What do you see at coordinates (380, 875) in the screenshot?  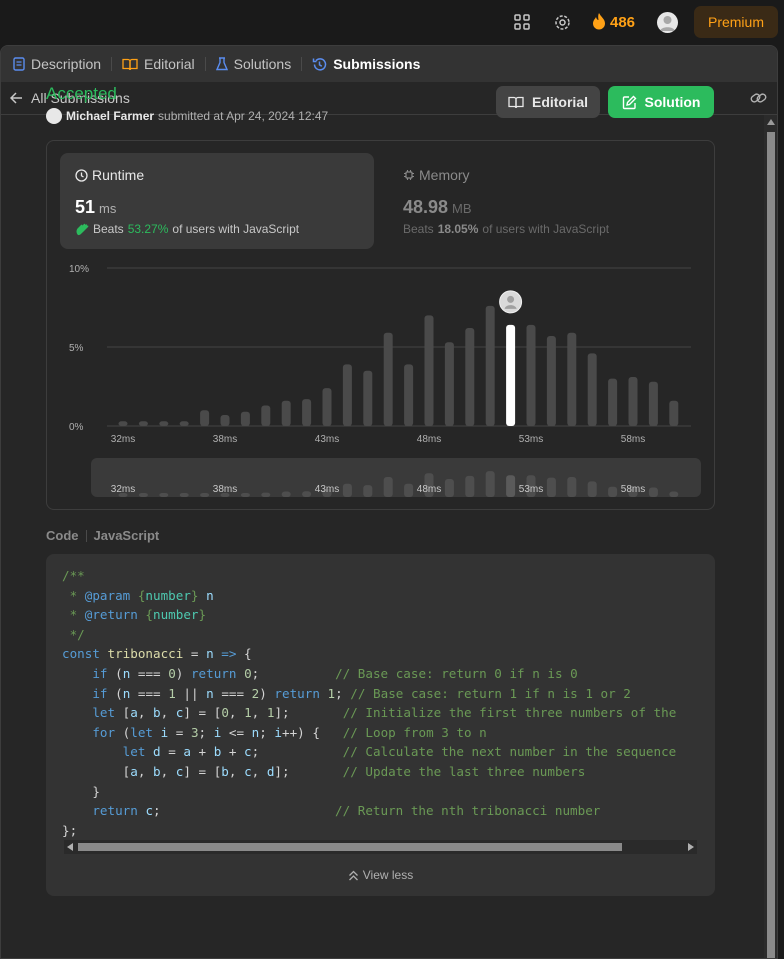 I see `view-less-button: View less` at bounding box center [380, 875].